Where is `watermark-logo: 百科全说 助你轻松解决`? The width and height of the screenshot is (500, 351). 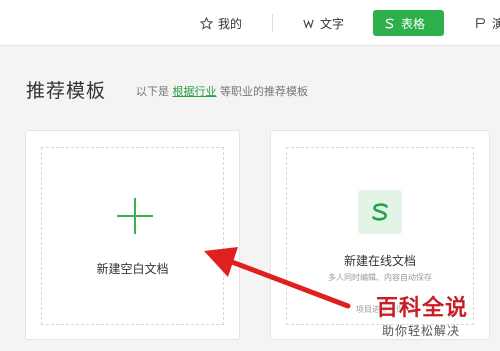
watermark-logo: 百科全说 助你轻松解决 is located at coordinates (433, 318).